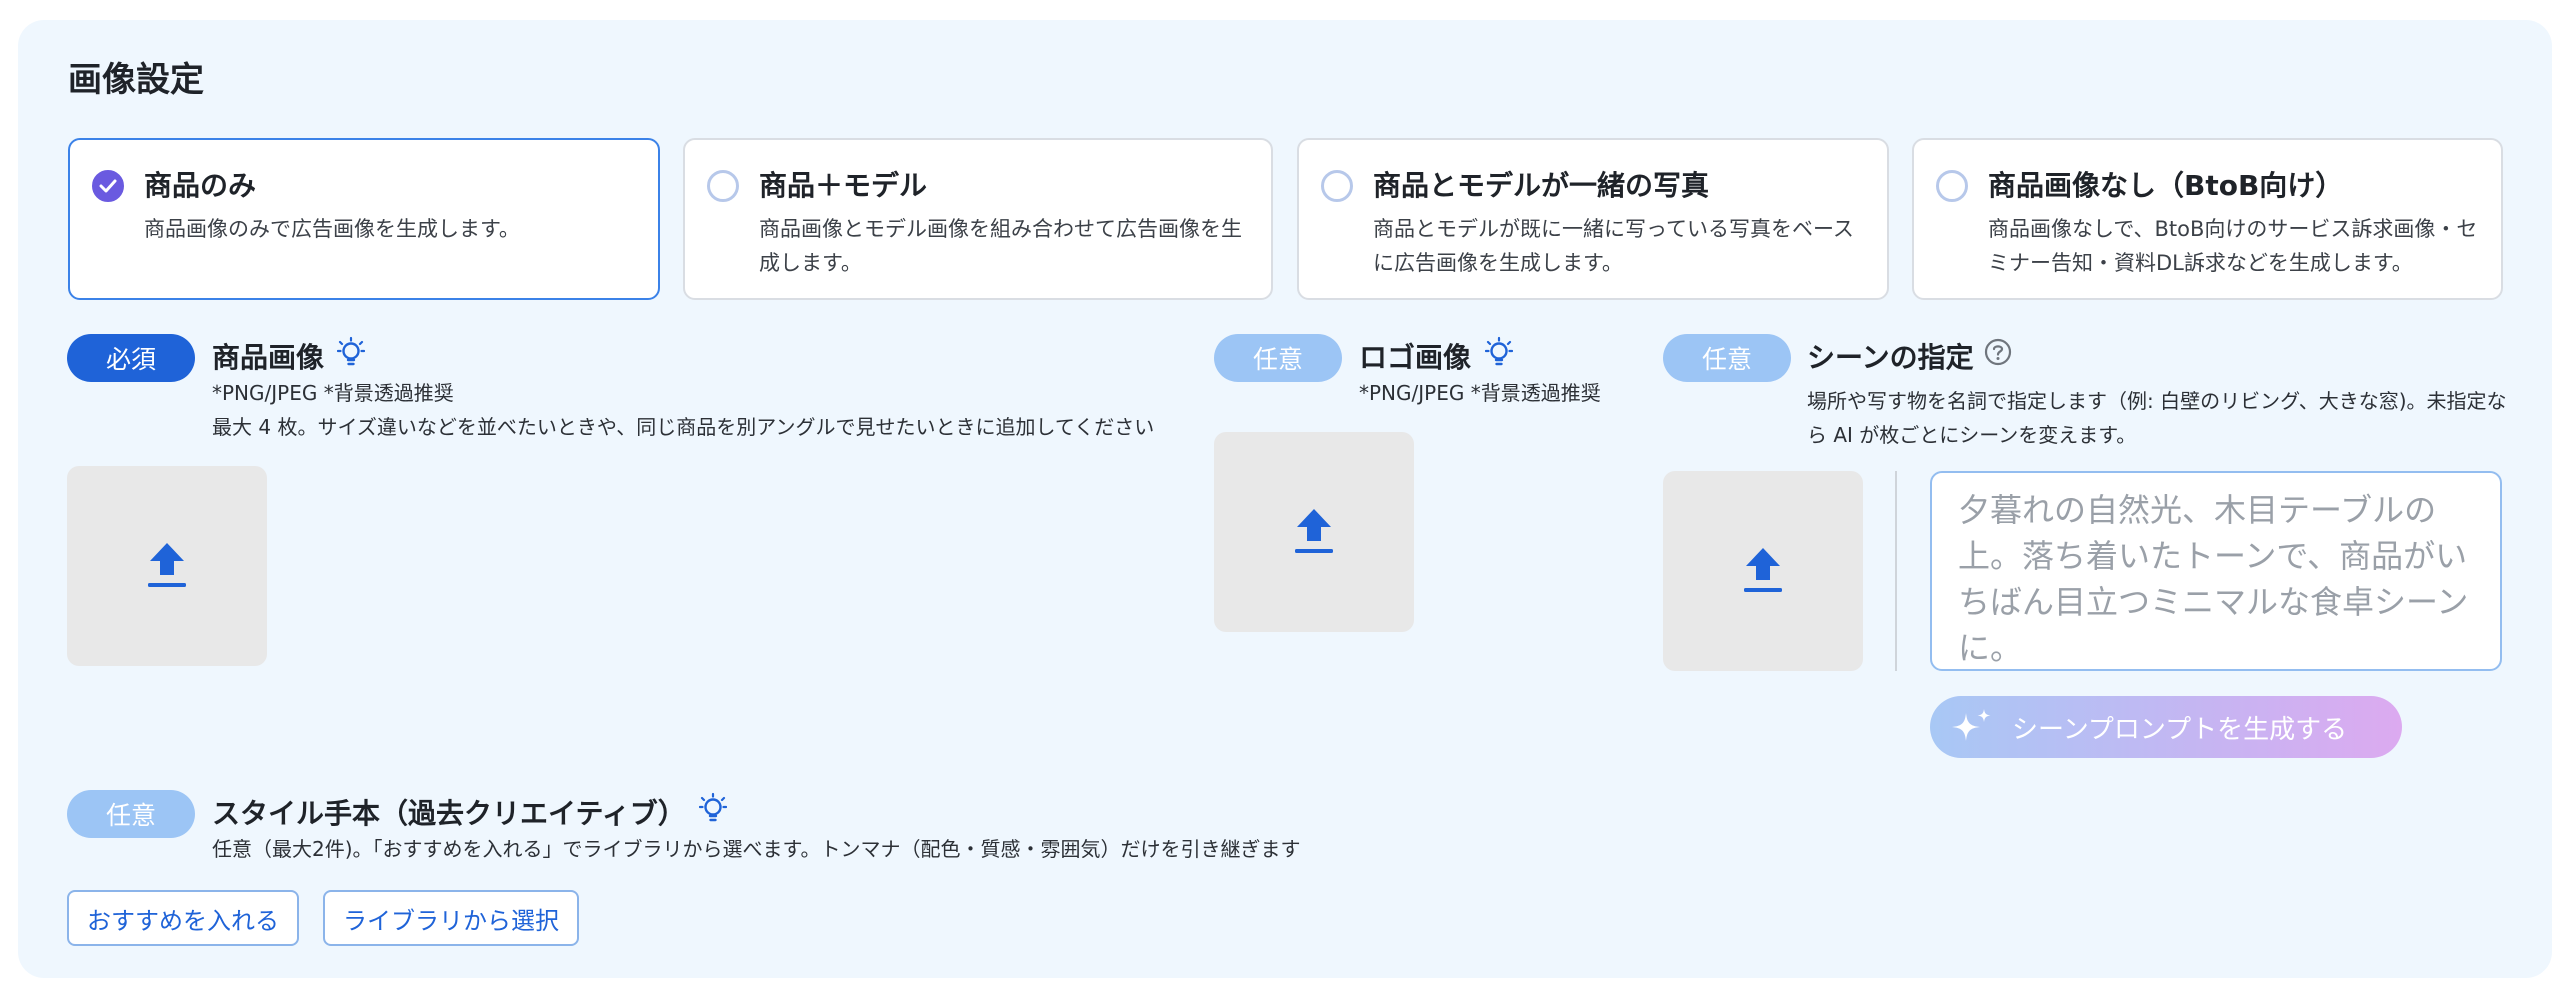 This screenshot has height=998, width=2570. What do you see at coordinates (2166, 185) in the screenshot?
I see `option-title: 商品画像なし（BtoB向け）` at bounding box center [2166, 185].